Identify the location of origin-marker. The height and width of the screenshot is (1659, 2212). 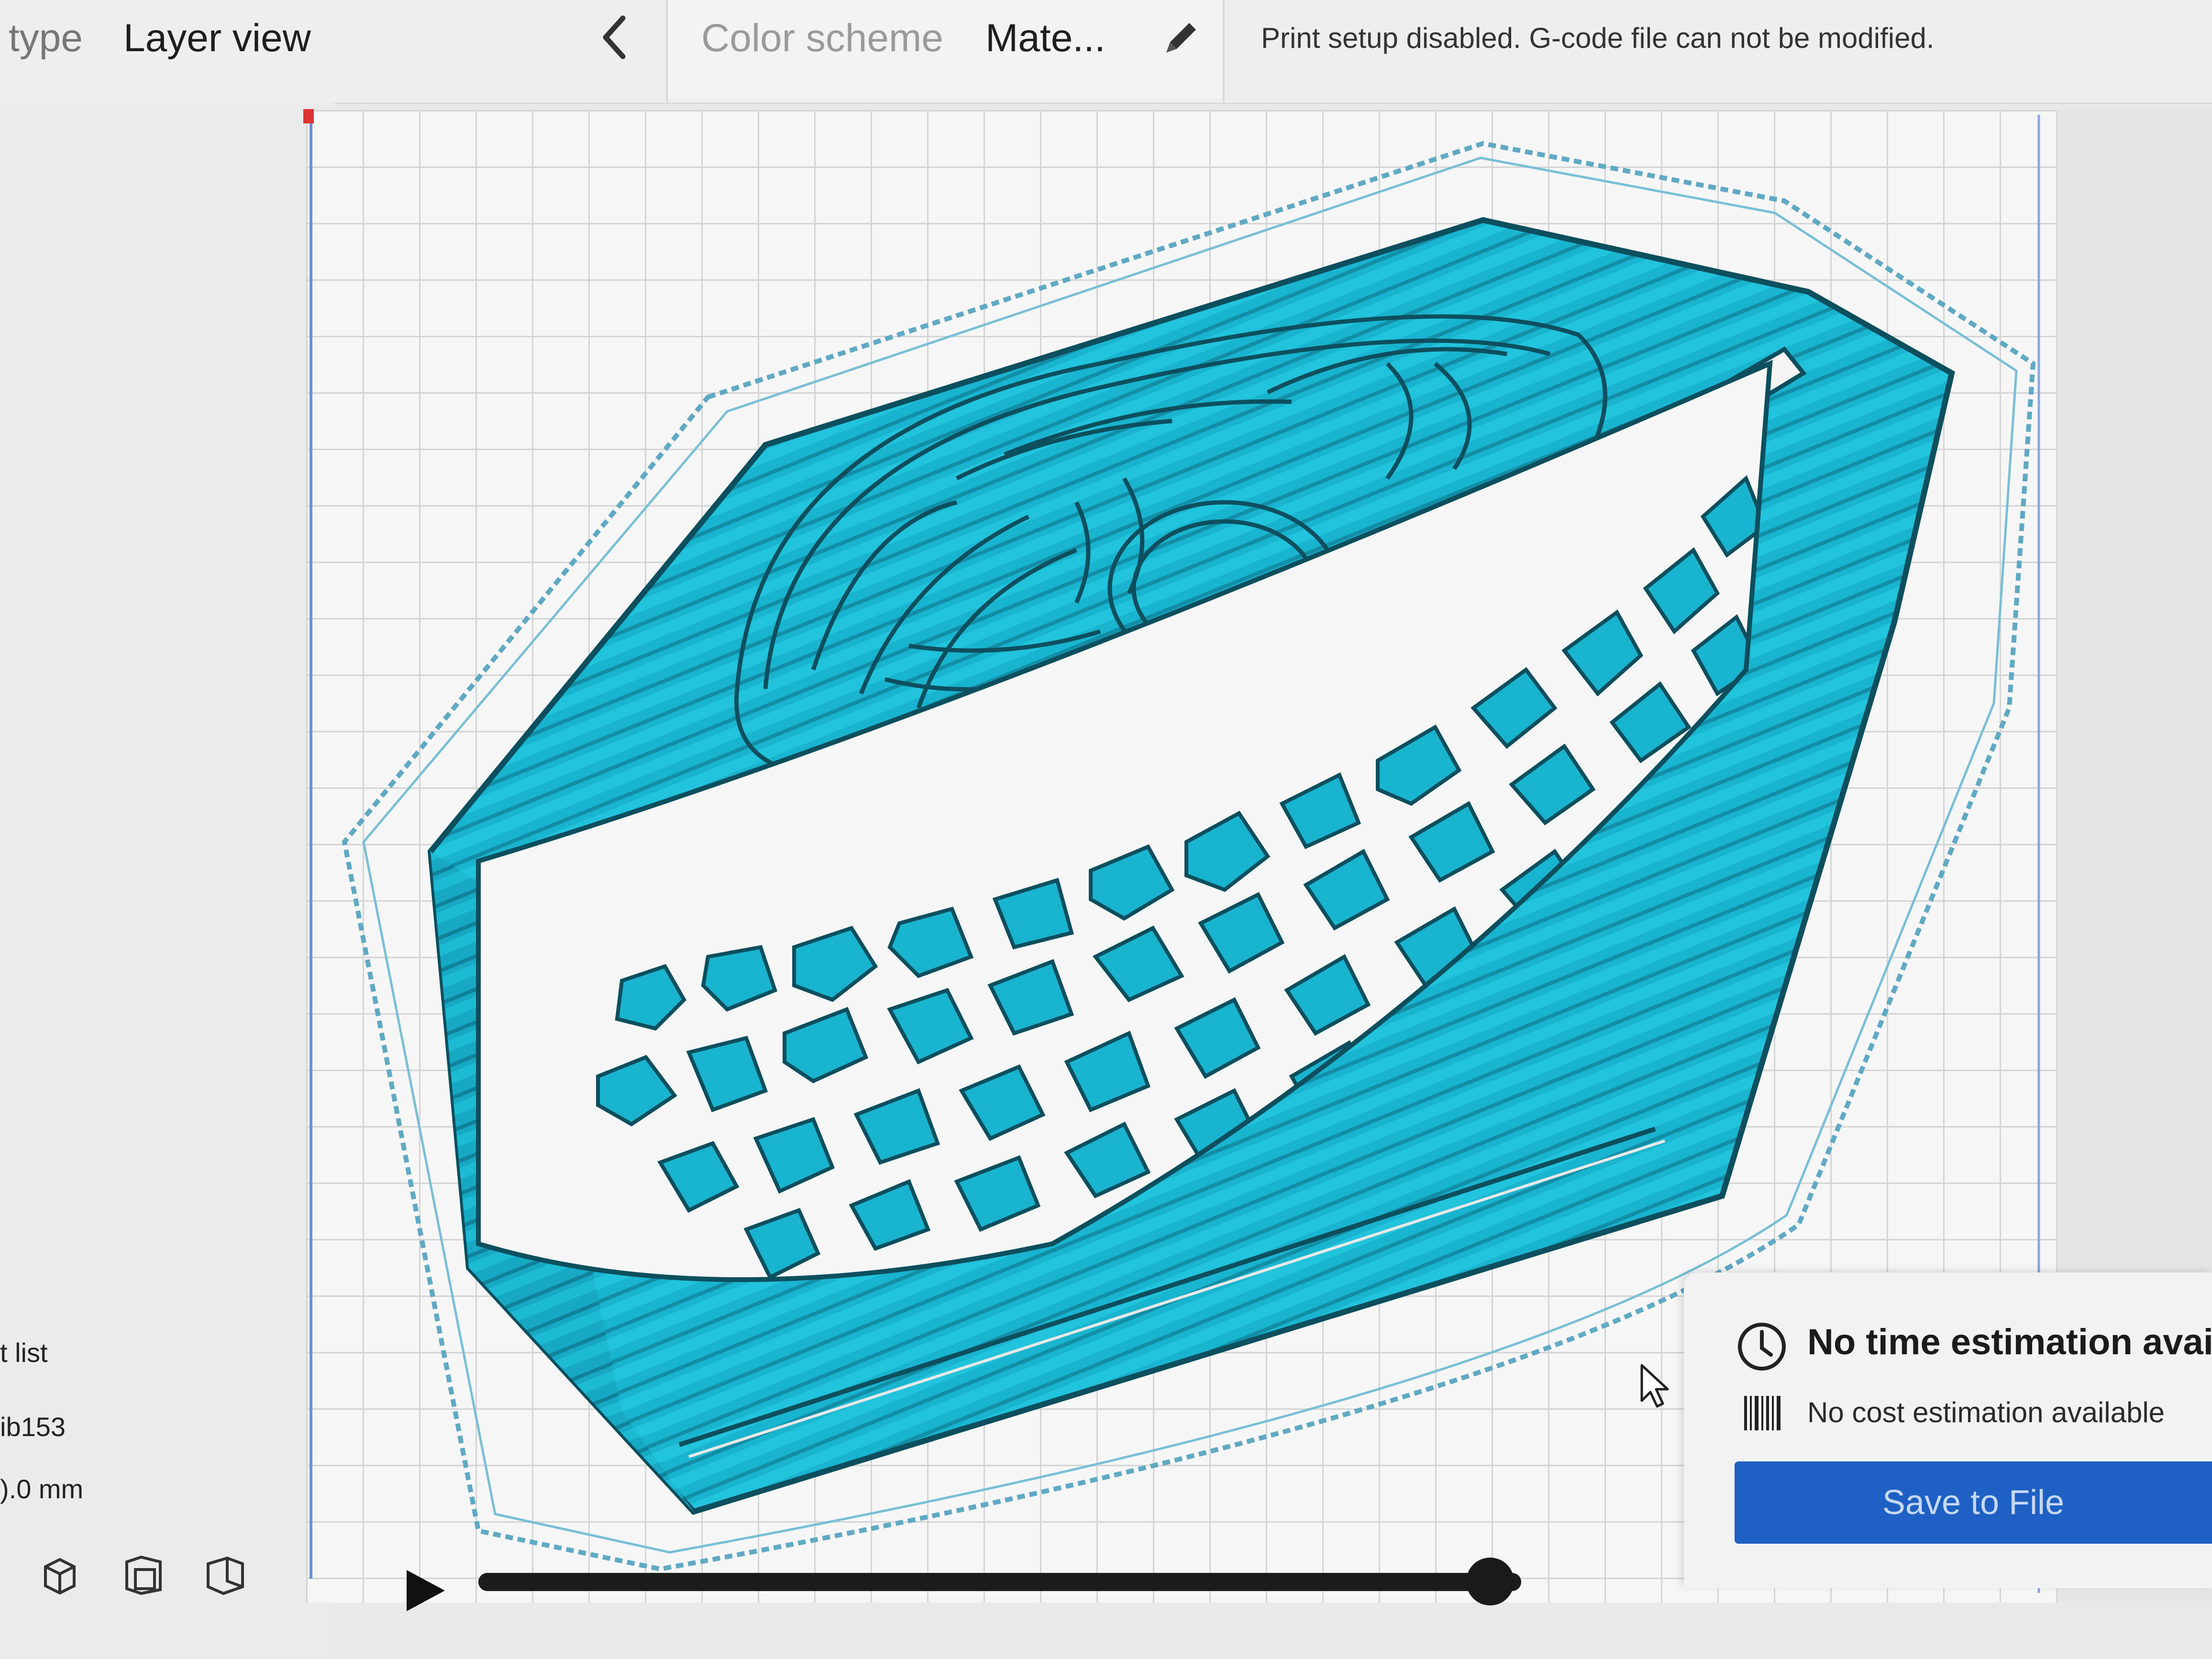
(308, 116).